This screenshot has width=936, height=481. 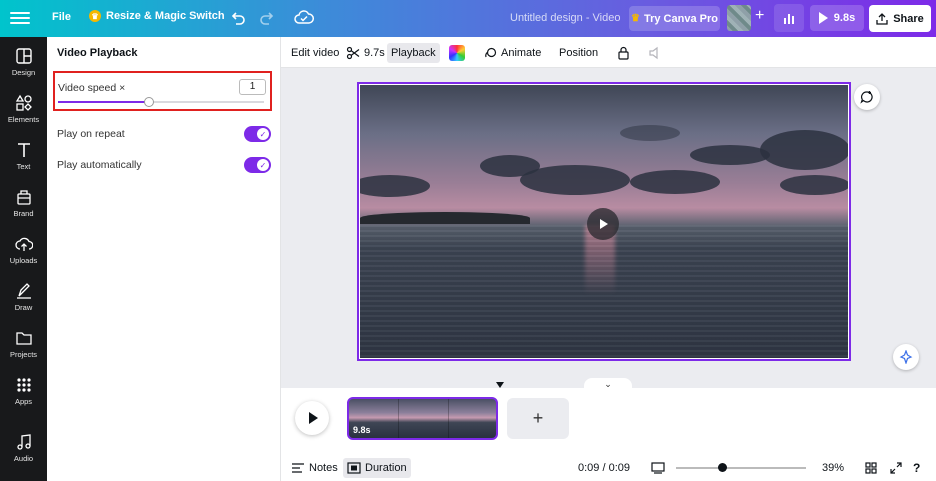 What do you see at coordinates (578, 53) in the screenshot?
I see `position-button: Position` at bounding box center [578, 53].